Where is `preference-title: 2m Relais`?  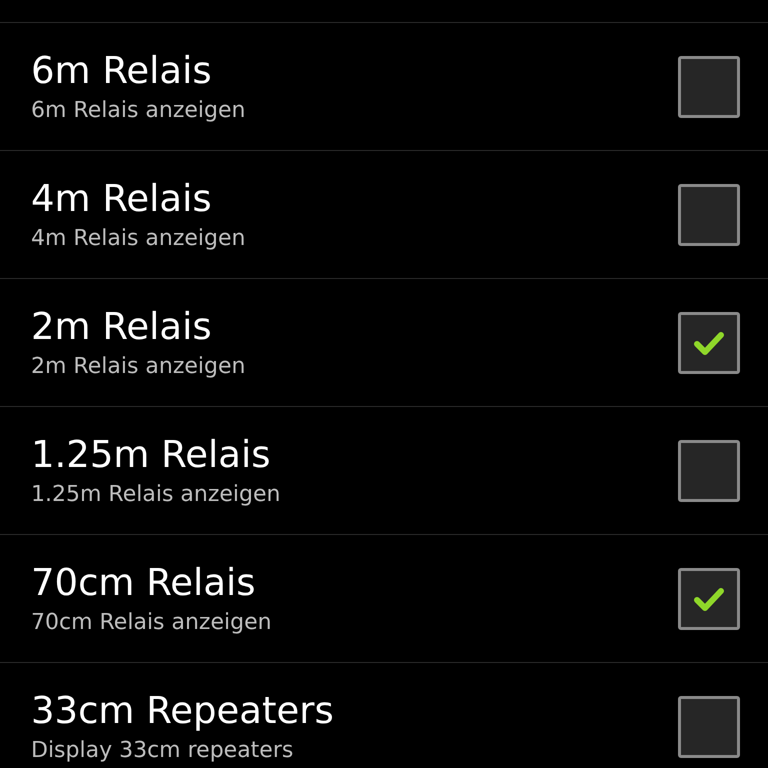
preference-title: 2m Relais is located at coordinates (121, 327).